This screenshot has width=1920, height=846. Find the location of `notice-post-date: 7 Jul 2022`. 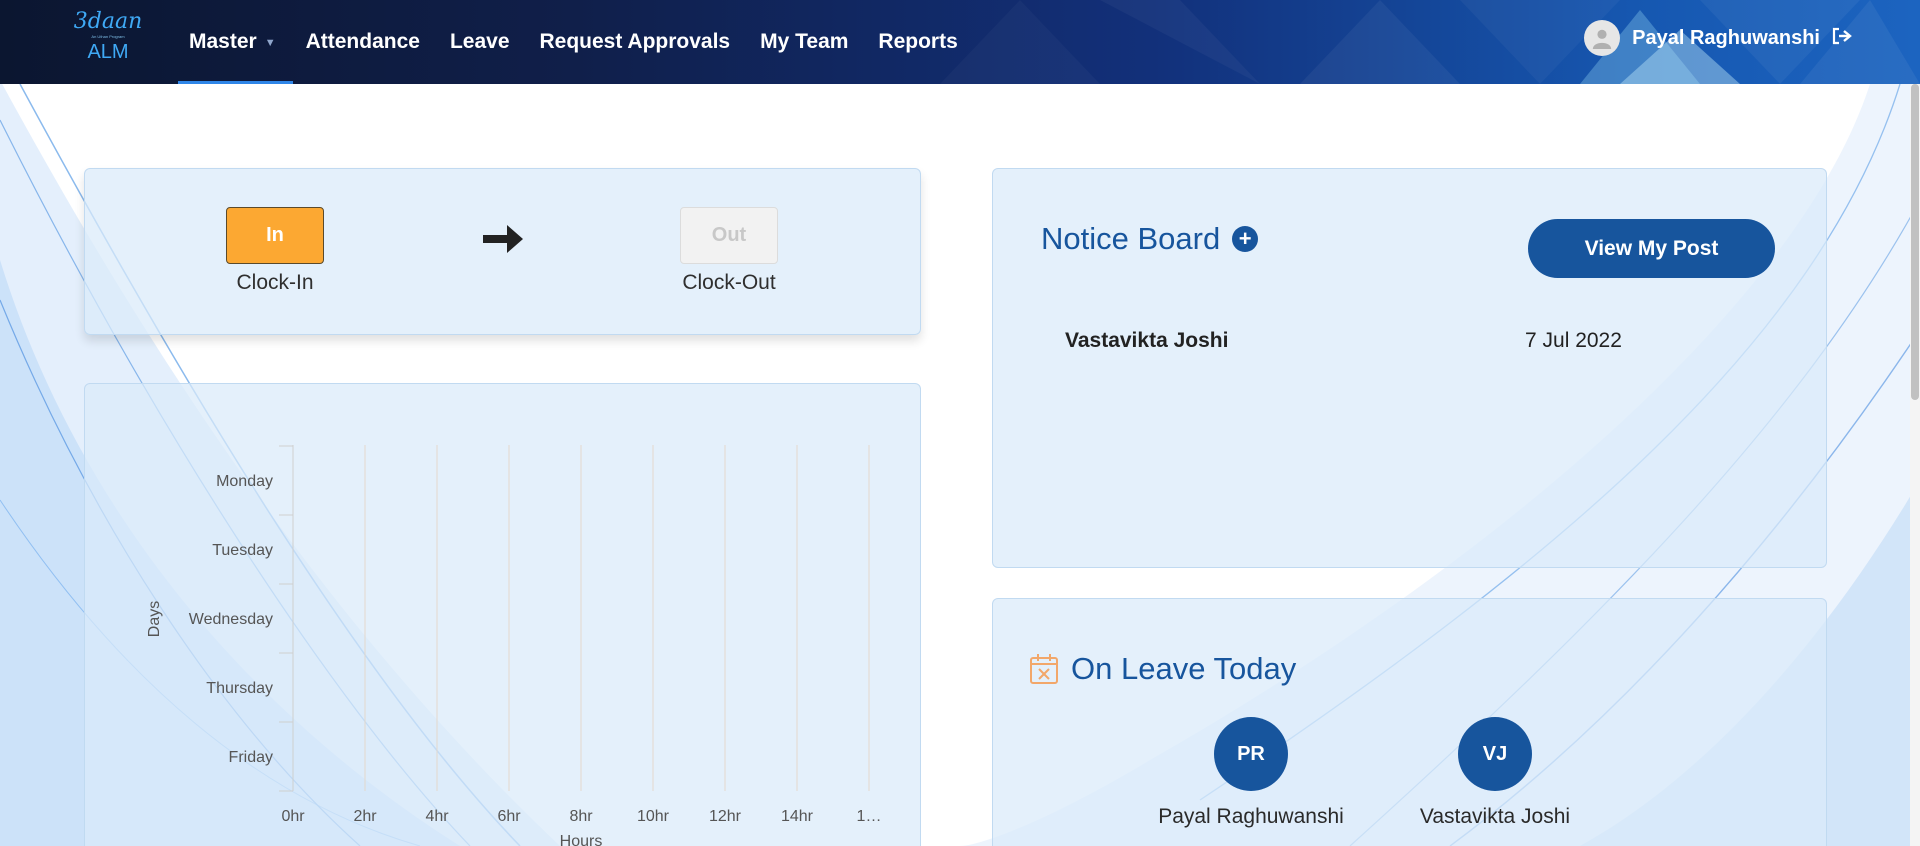

notice-post-date: 7 Jul 2022 is located at coordinates (1573, 340).